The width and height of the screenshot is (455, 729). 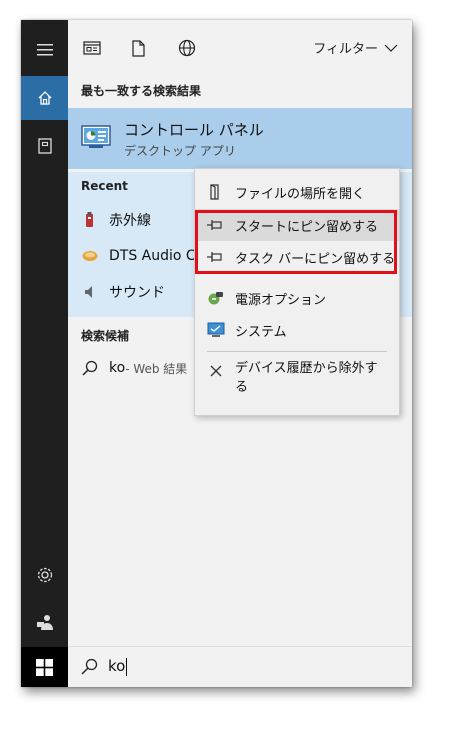 What do you see at coordinates (127, 666) in the screenshot?
I see `text-caret` at bounding box center [127, 666].